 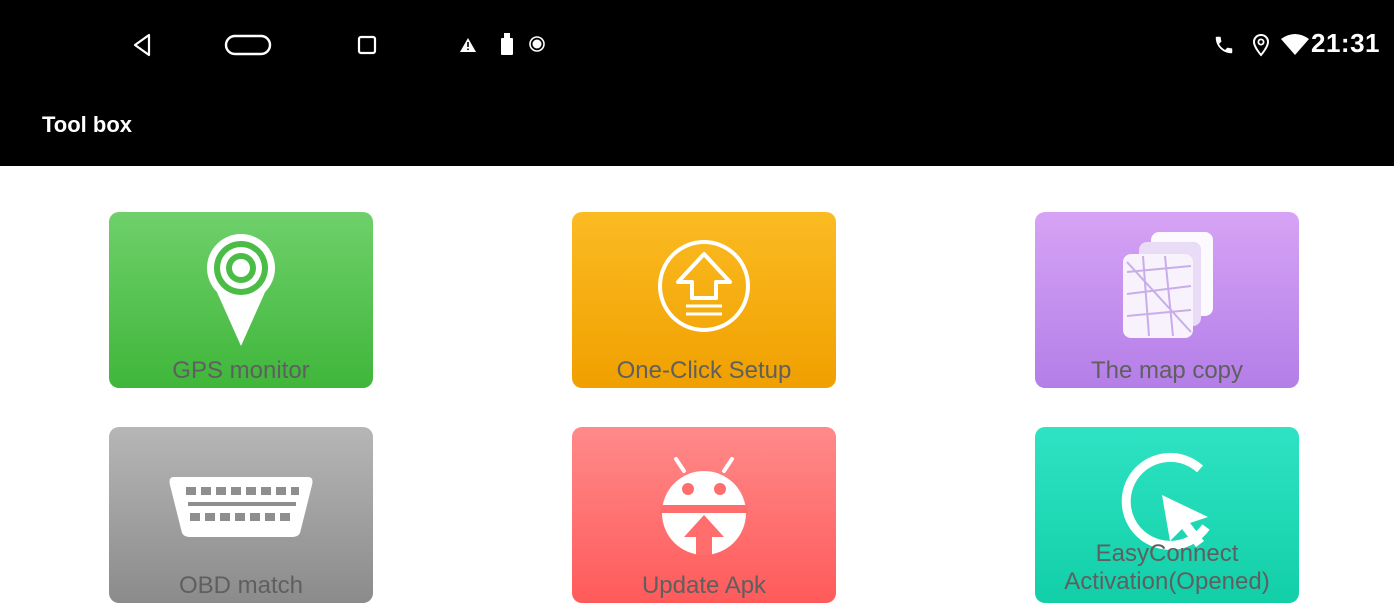 I want to click on upload-arrow-icon, so click(x=704, y=286).